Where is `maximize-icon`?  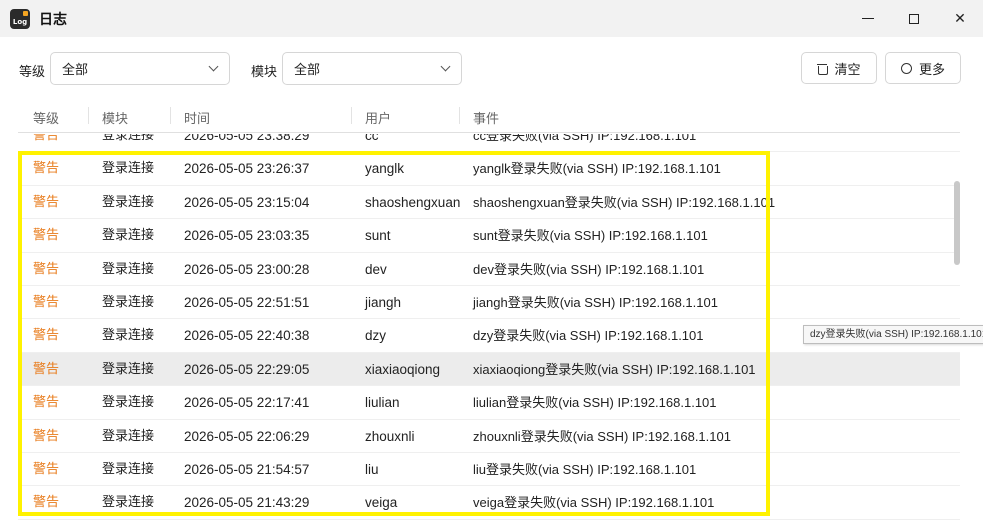 maximize-icon is located at coordinates (914, 18).